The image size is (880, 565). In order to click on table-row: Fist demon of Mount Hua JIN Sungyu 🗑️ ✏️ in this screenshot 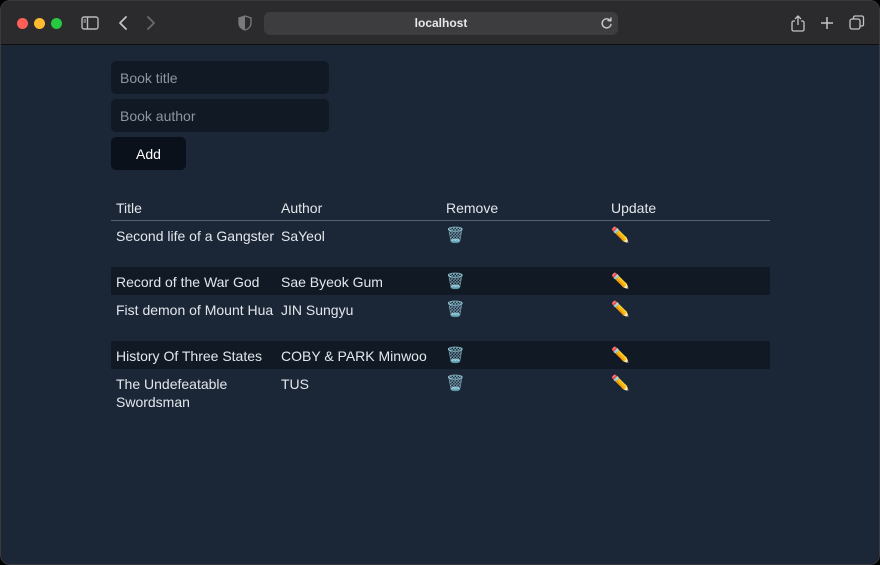, I will do `click(440, 318)`.